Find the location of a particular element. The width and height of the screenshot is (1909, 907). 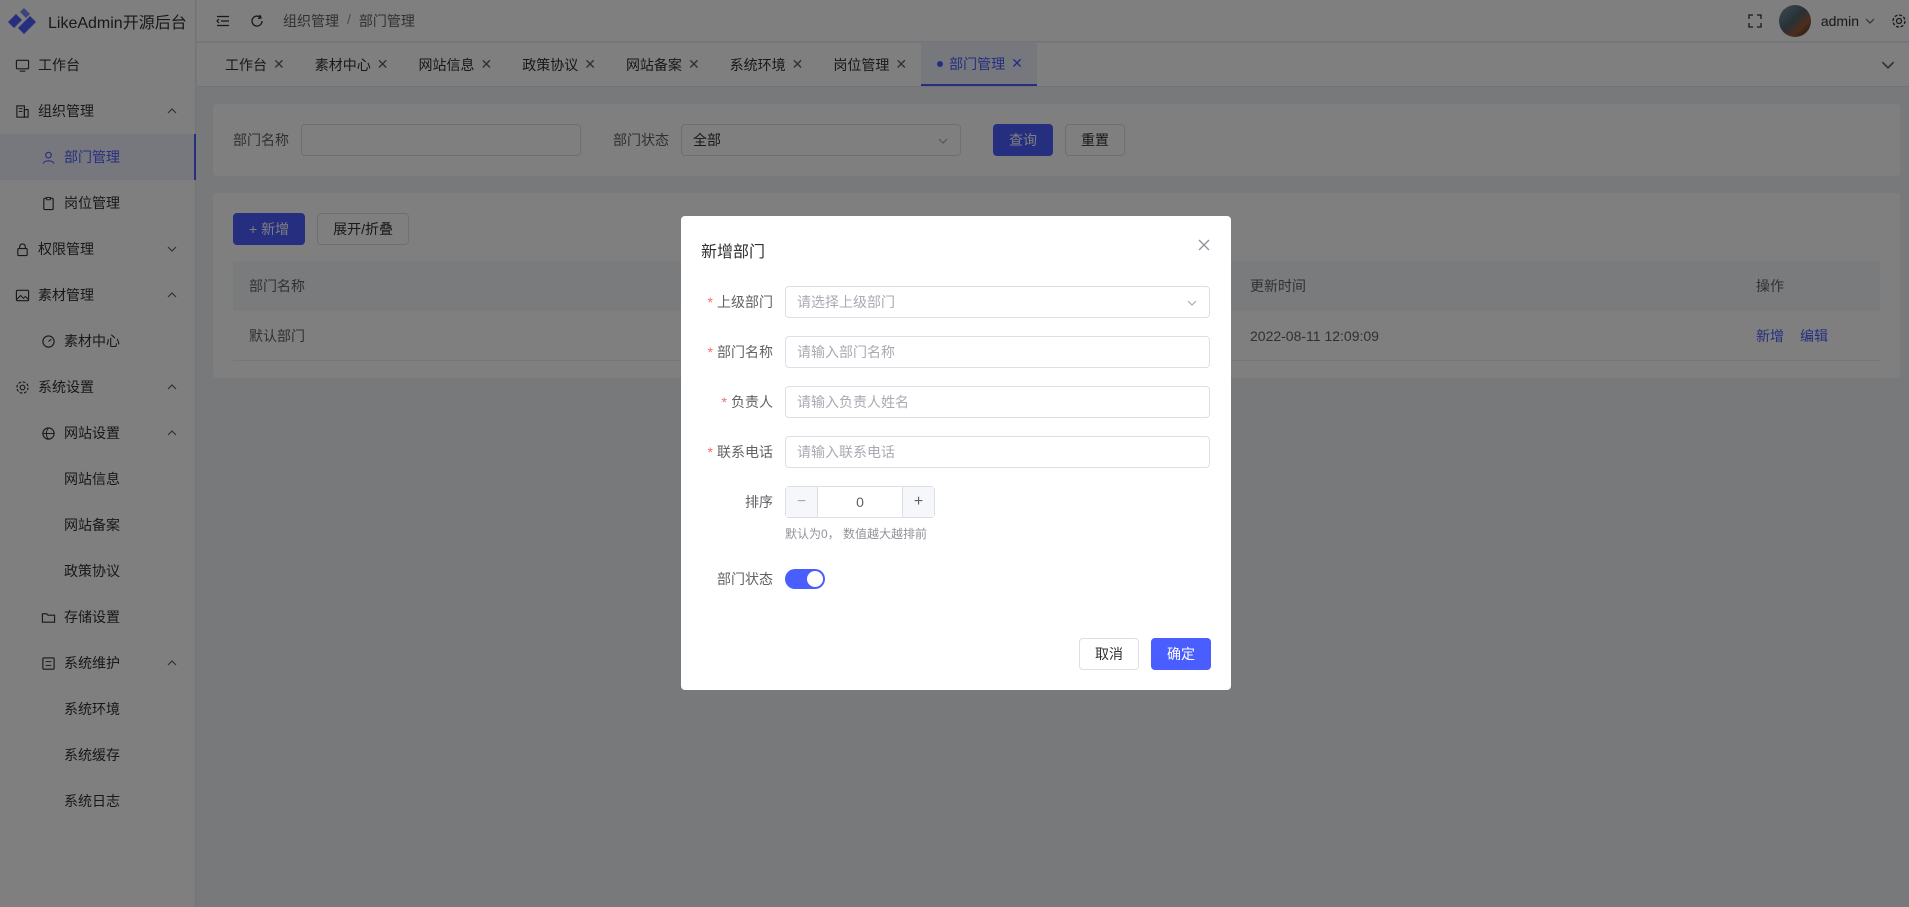

sort-value: 0 is located at coordinates (860, 502).